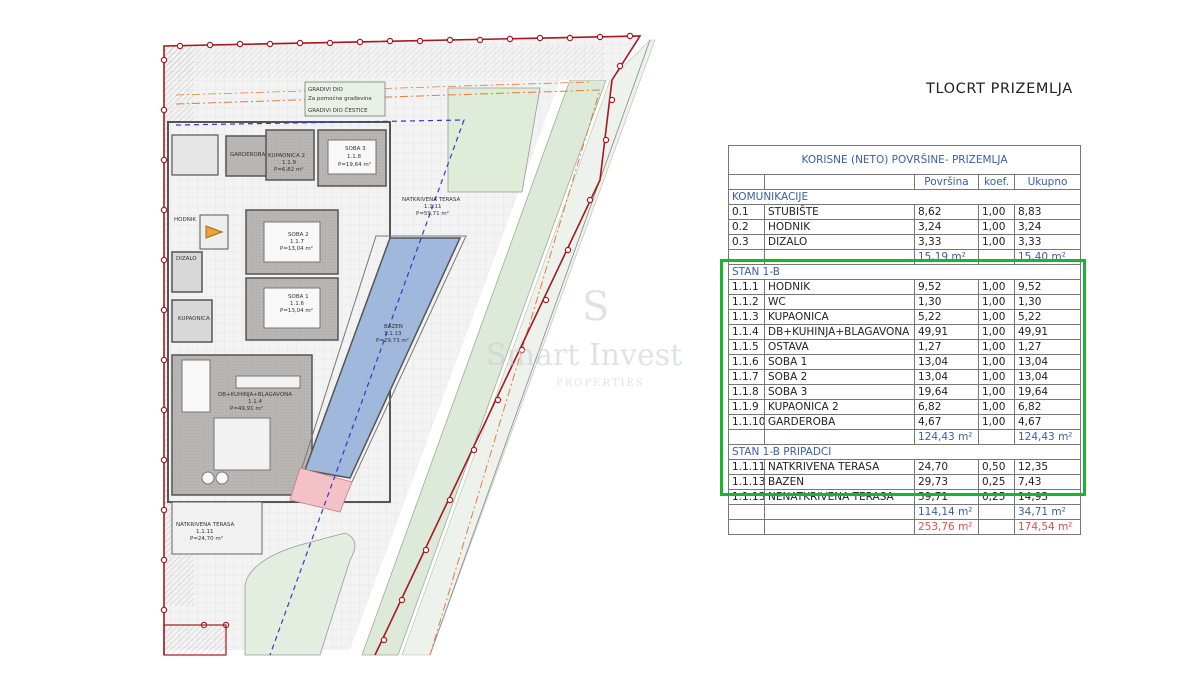 Image resolution: width=1200 pixels, height=675 pixels. Describe the element at coordinates (432, 213) in the screenshot. I see `label-natkrivena-terasa-top-area: P=59,71 m²` at that location.